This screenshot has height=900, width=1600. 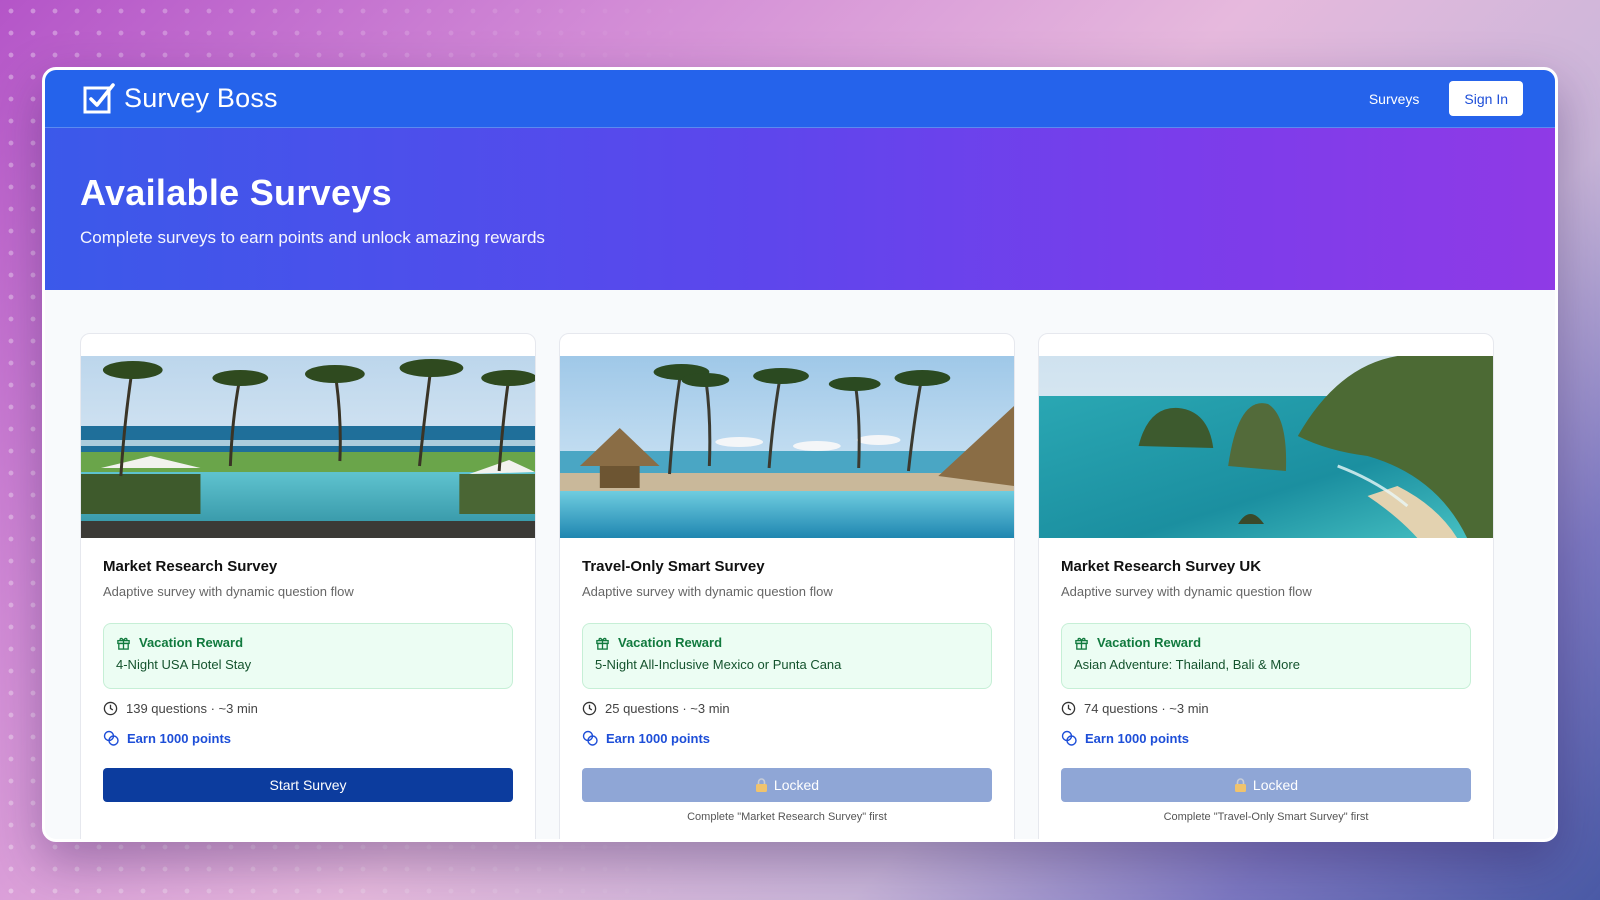 I want to click on meta-text: 74 questions · ~3 min, so click(x=1146, y=708).